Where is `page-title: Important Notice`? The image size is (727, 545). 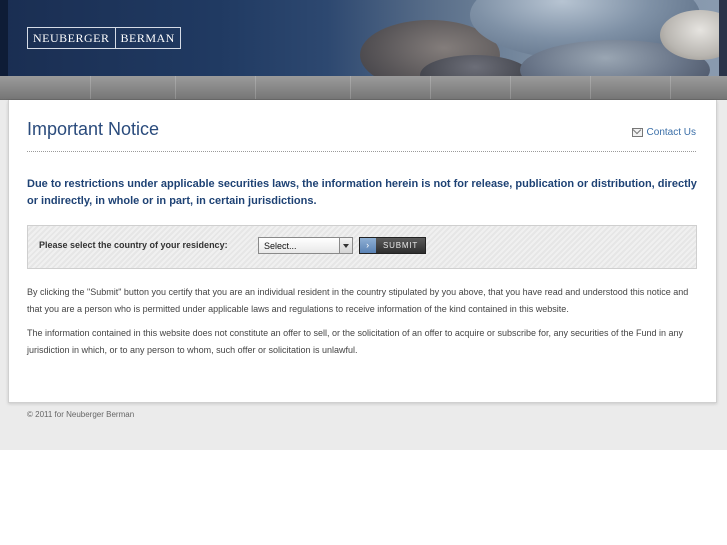
page-title: Important Notice is located at coordinates (93, 129).